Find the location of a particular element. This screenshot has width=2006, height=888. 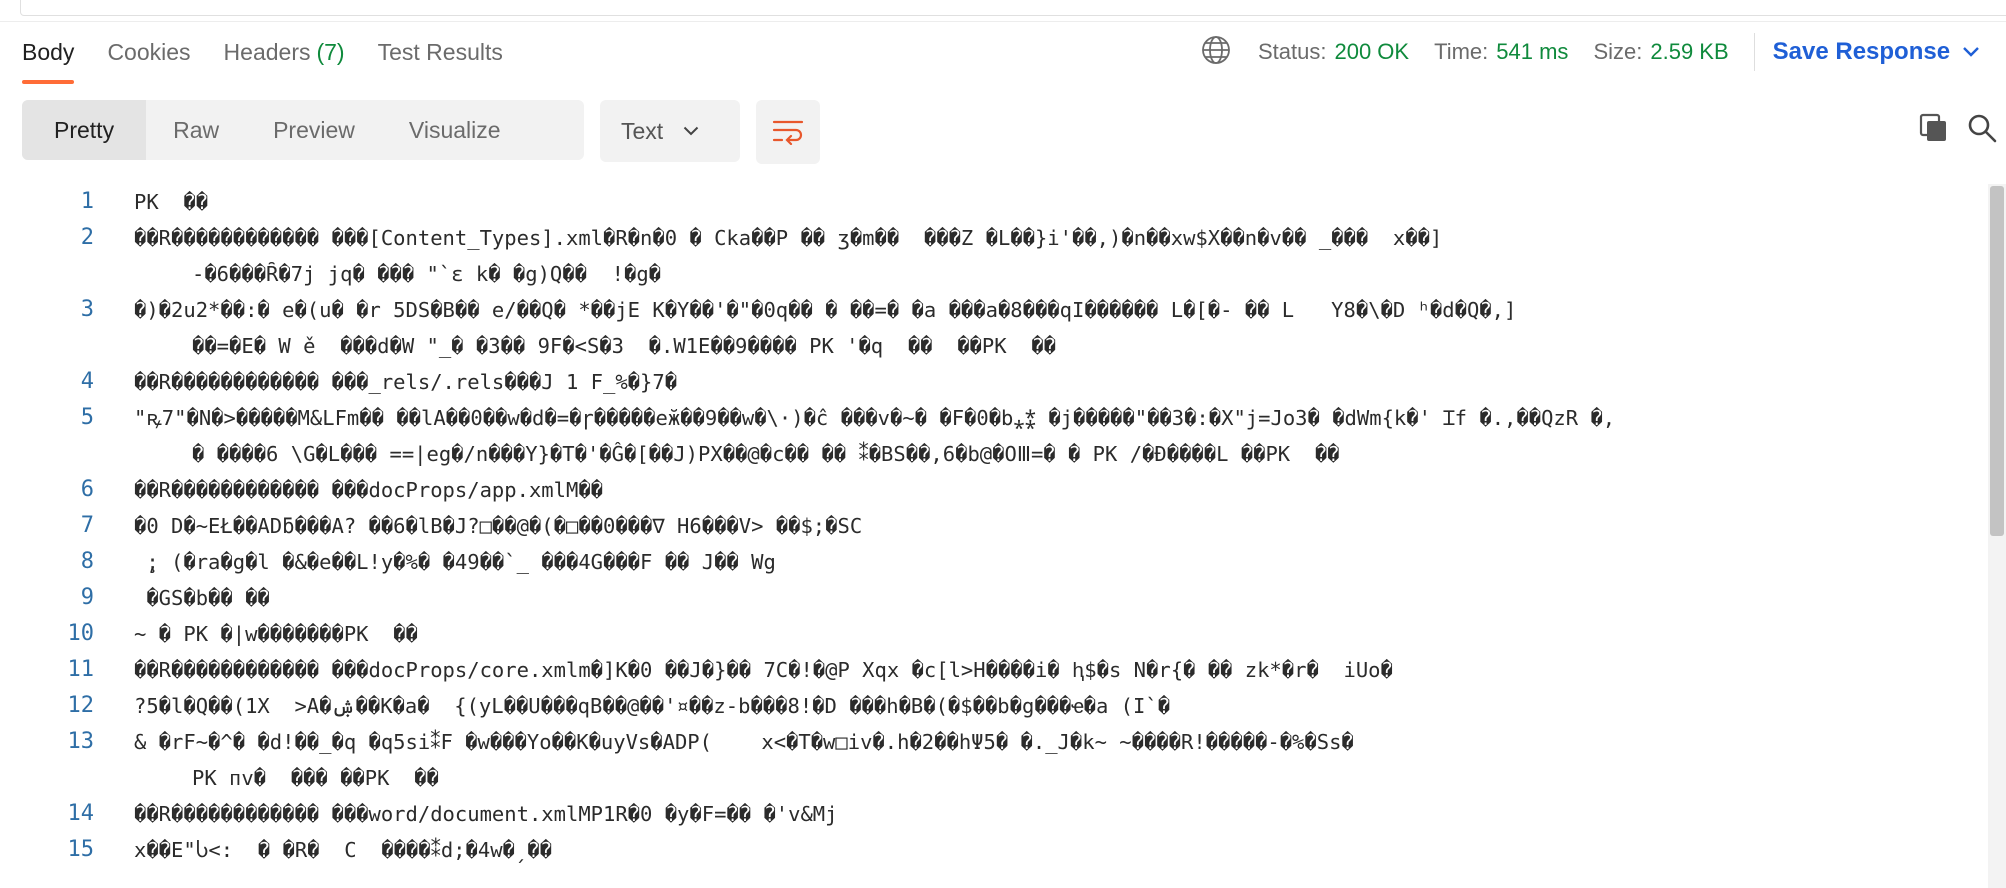

format-preview: Preview is located at coordinates (314, 130).